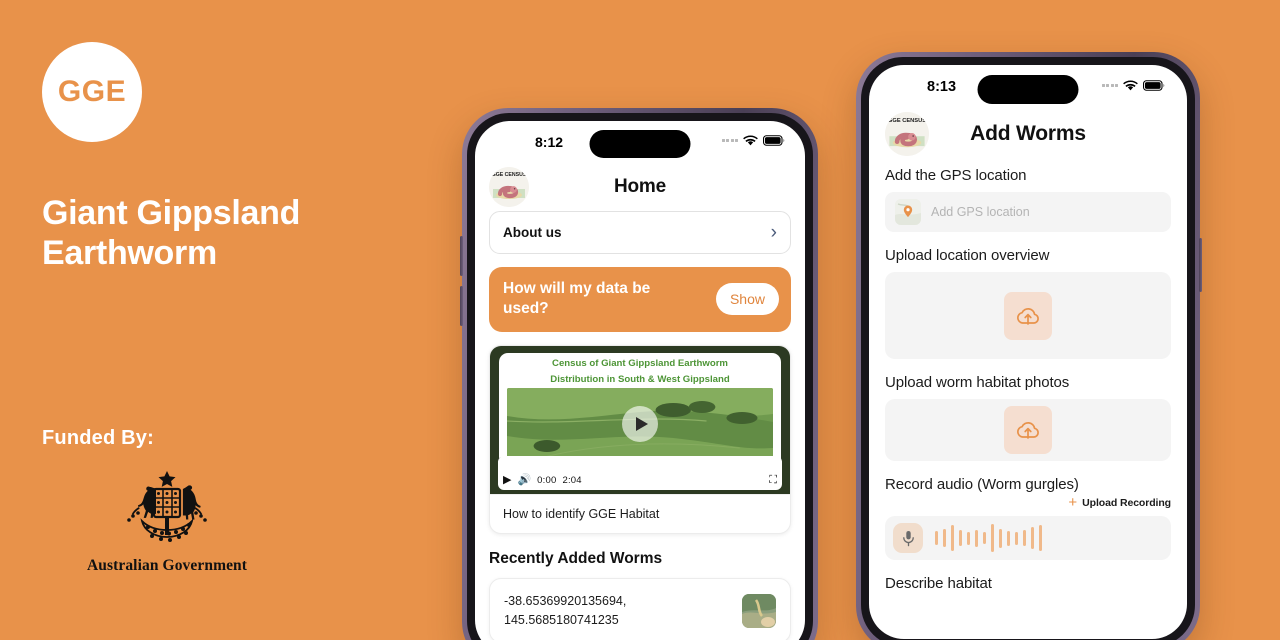 The width and height of the screenshot is (1280, 640). What do you see at coordinates (640, 608) in the screenshot?
I see `worm-list-item: -38.65369920135694, 145.5685180741235` at bounding box center [640, 608].